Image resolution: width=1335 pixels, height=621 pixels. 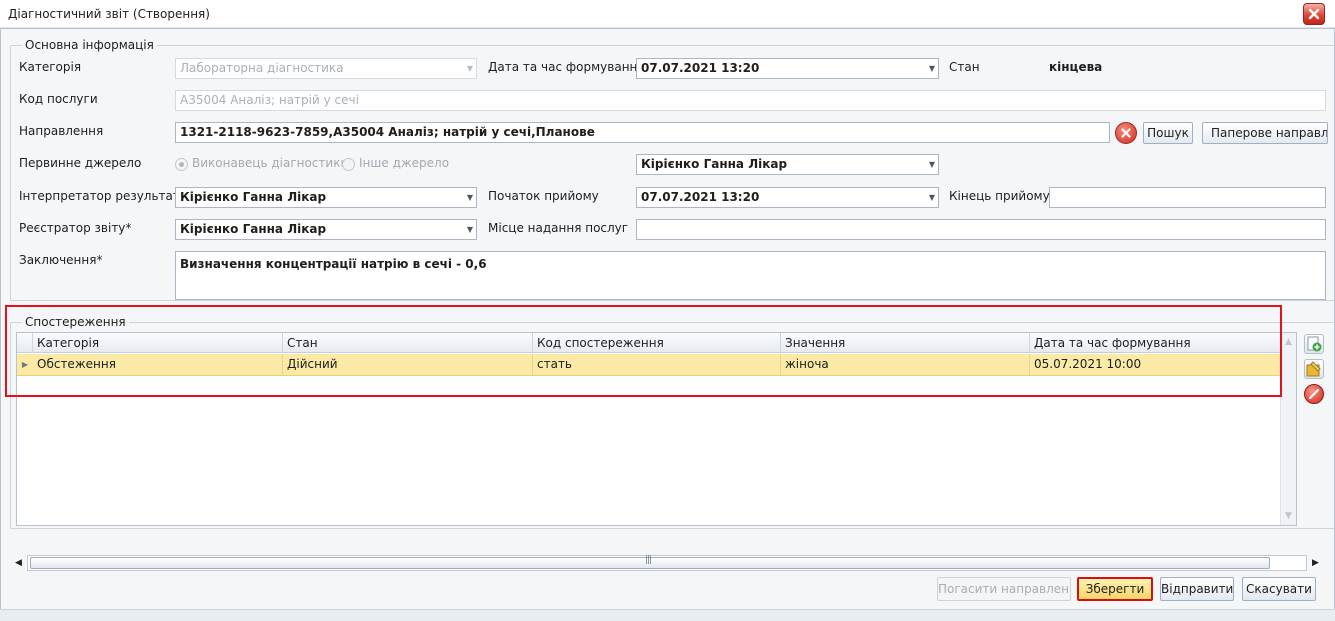 I want to click on scroll-down-arrow-icon: ▼, so click(x=1288, y=516).